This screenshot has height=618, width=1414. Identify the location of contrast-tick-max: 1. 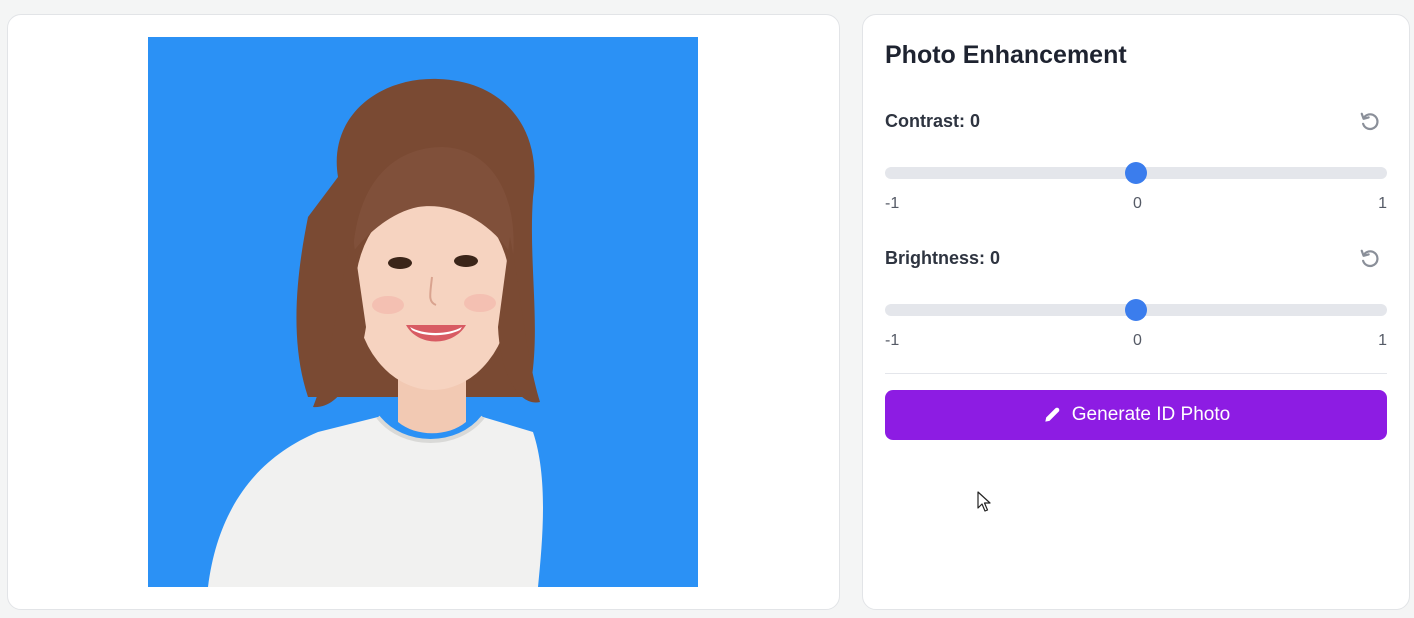
(1382, 203).